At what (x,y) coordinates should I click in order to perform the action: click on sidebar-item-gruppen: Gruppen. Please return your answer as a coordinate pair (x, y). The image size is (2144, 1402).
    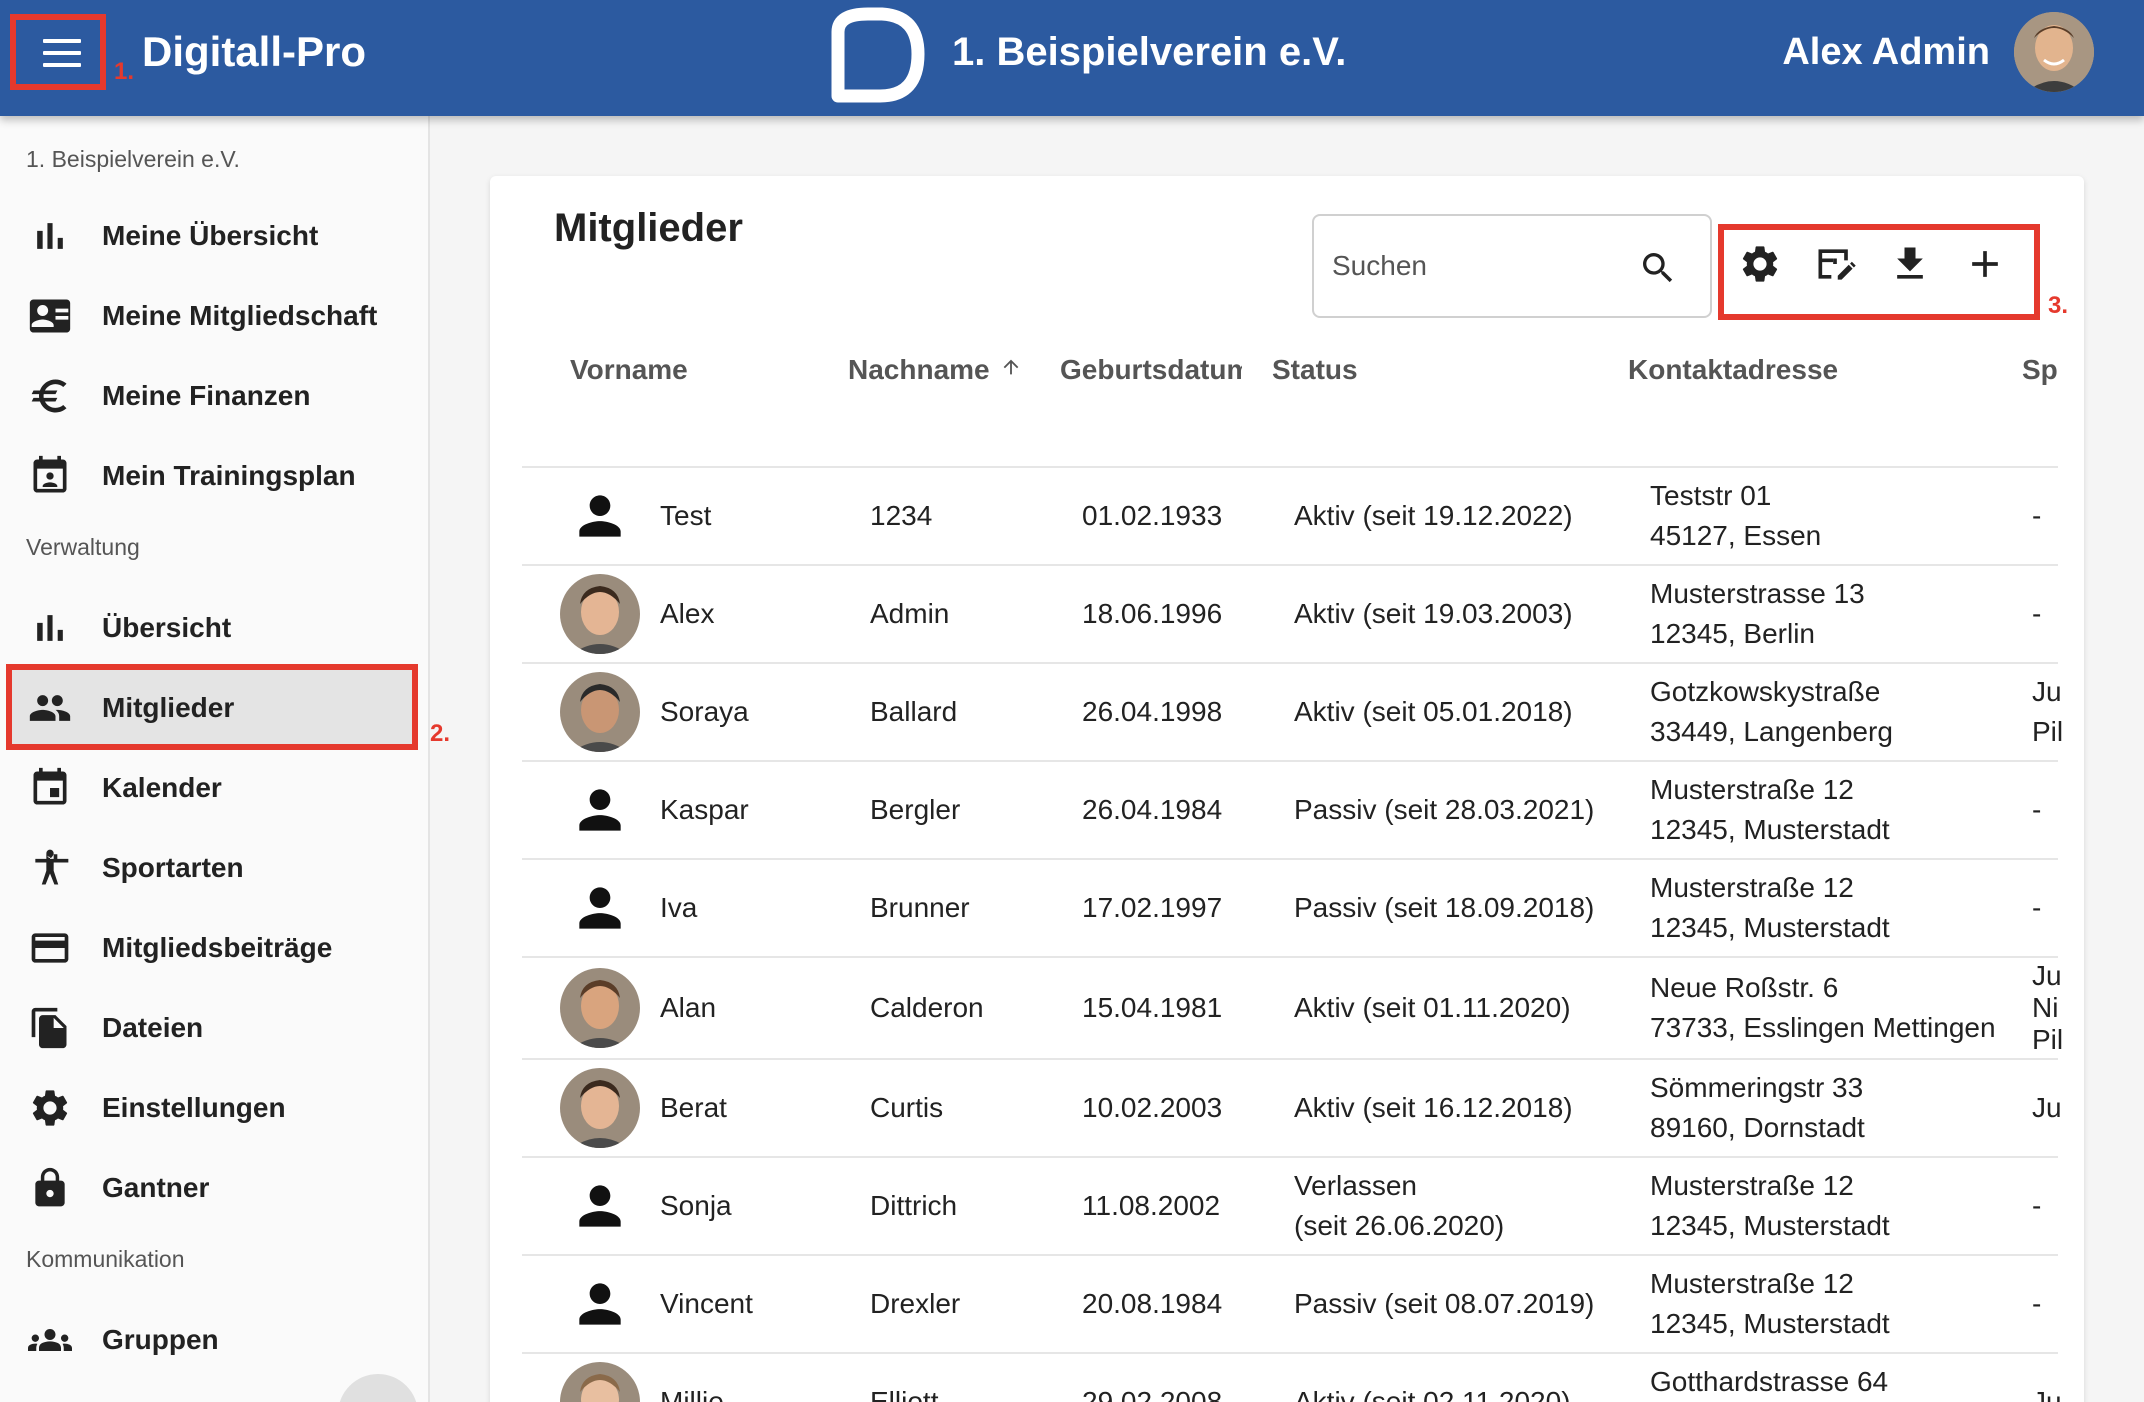
    Looking at the image, I should click on (212, 1340).